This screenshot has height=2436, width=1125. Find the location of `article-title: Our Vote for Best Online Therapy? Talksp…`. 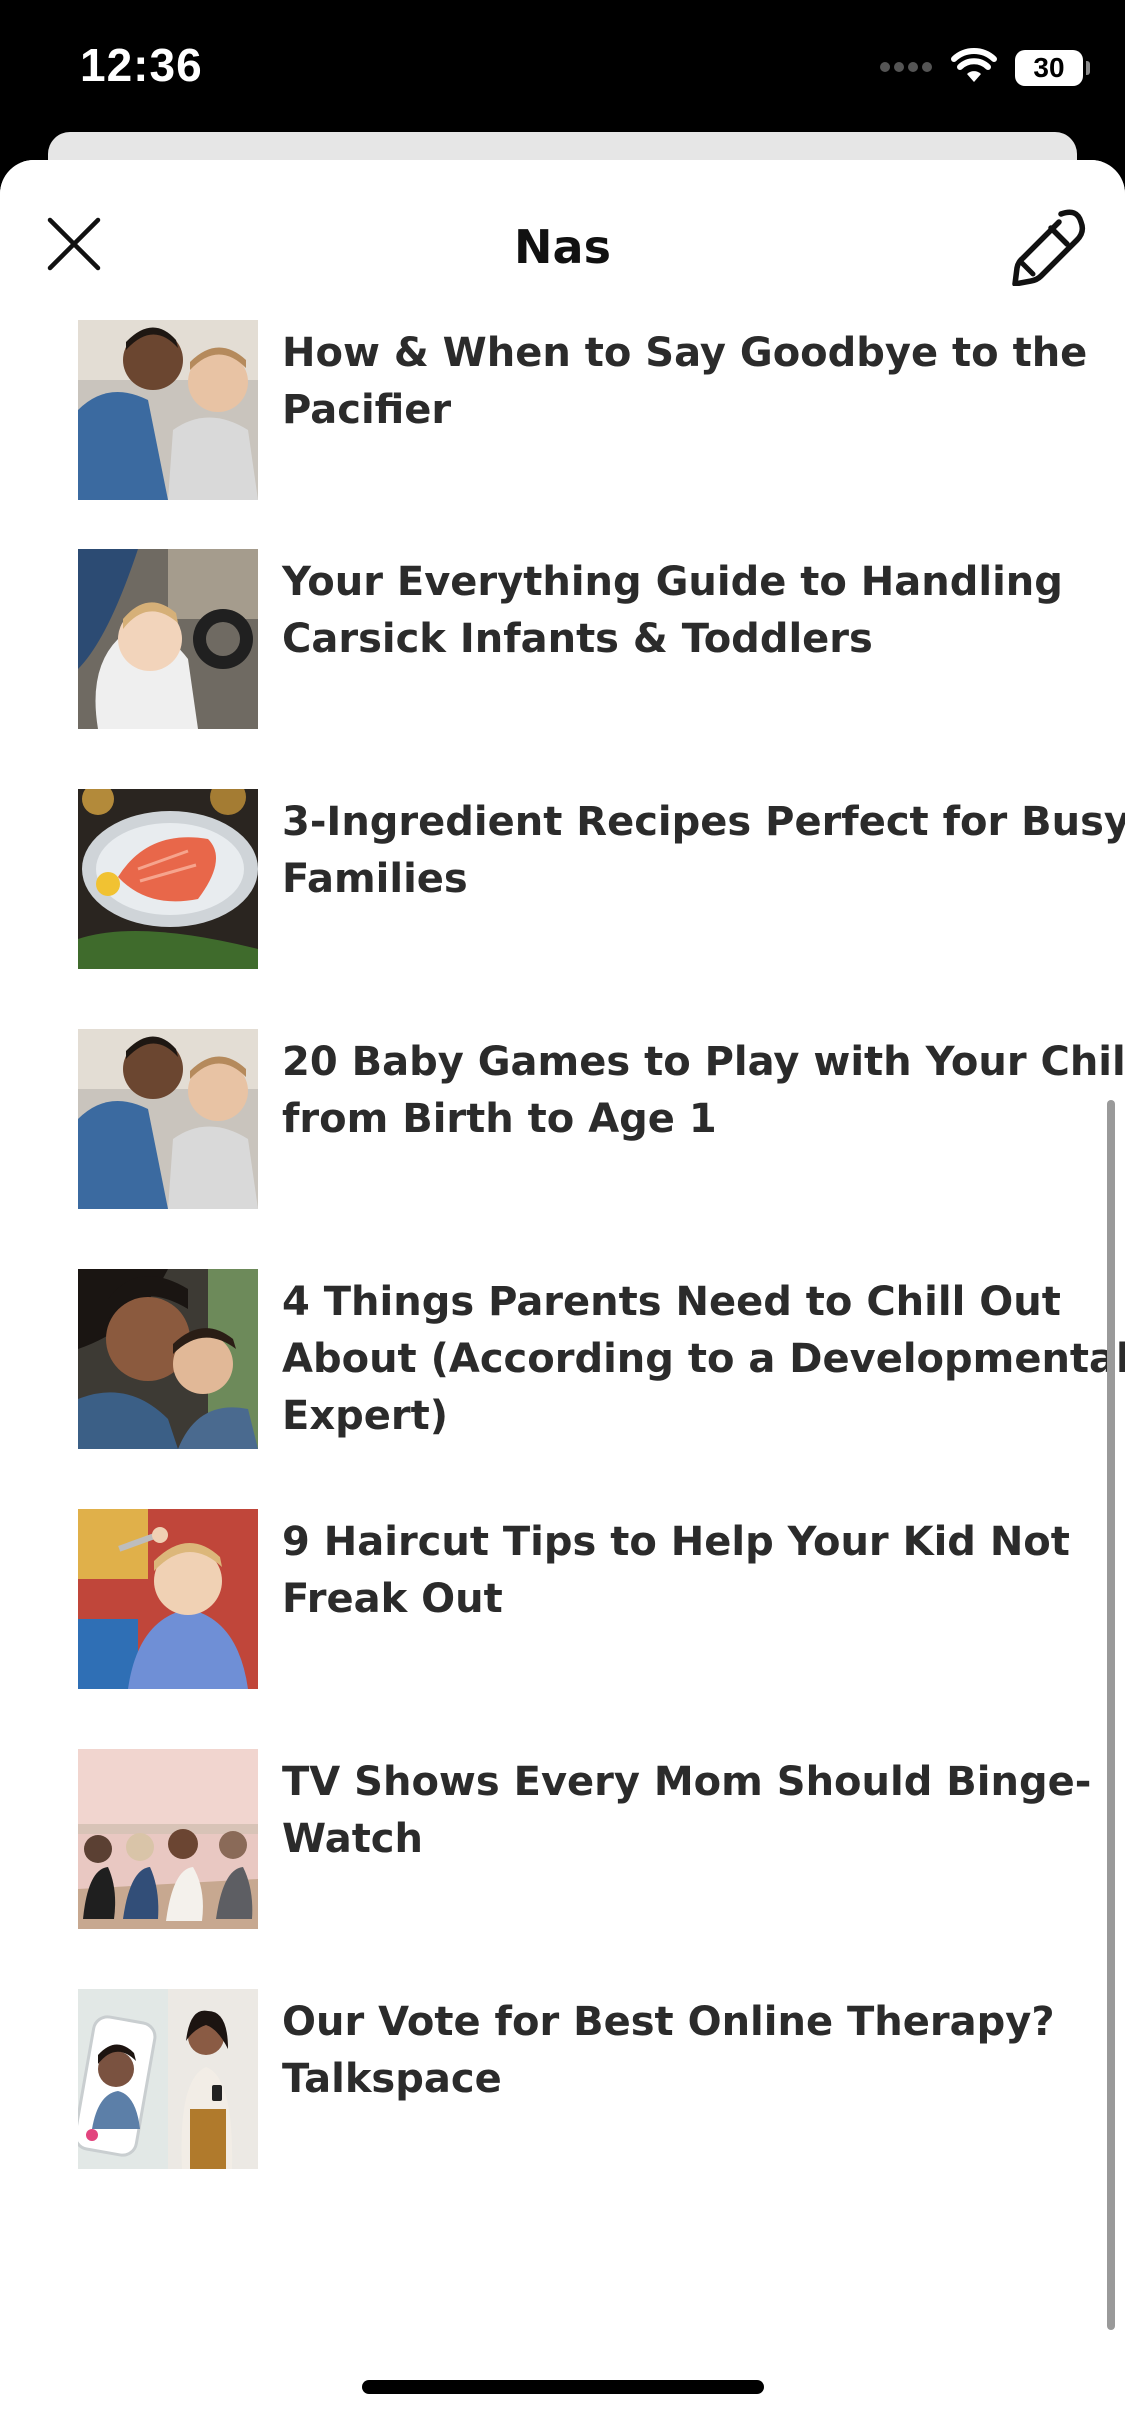

article-title: Our Vote for Best Online Therapy? Talksp… is located at coordinates (668, 2050).